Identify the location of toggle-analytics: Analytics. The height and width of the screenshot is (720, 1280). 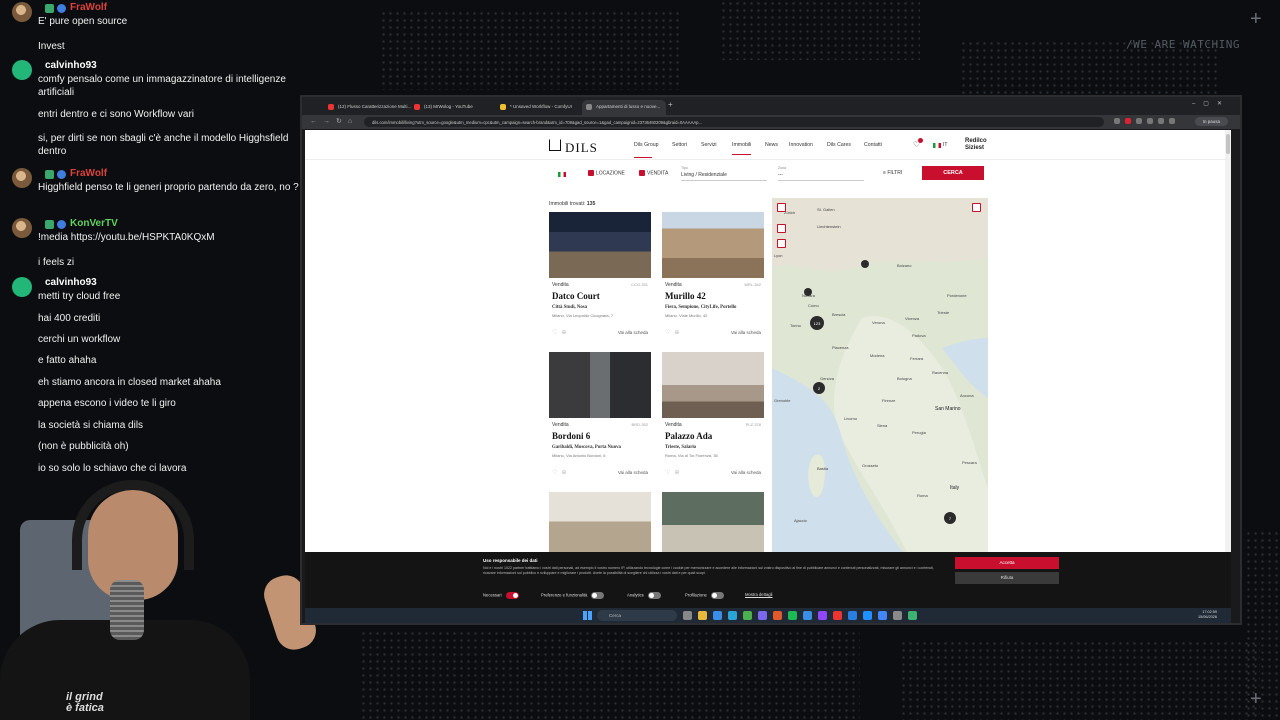
(644, 595).